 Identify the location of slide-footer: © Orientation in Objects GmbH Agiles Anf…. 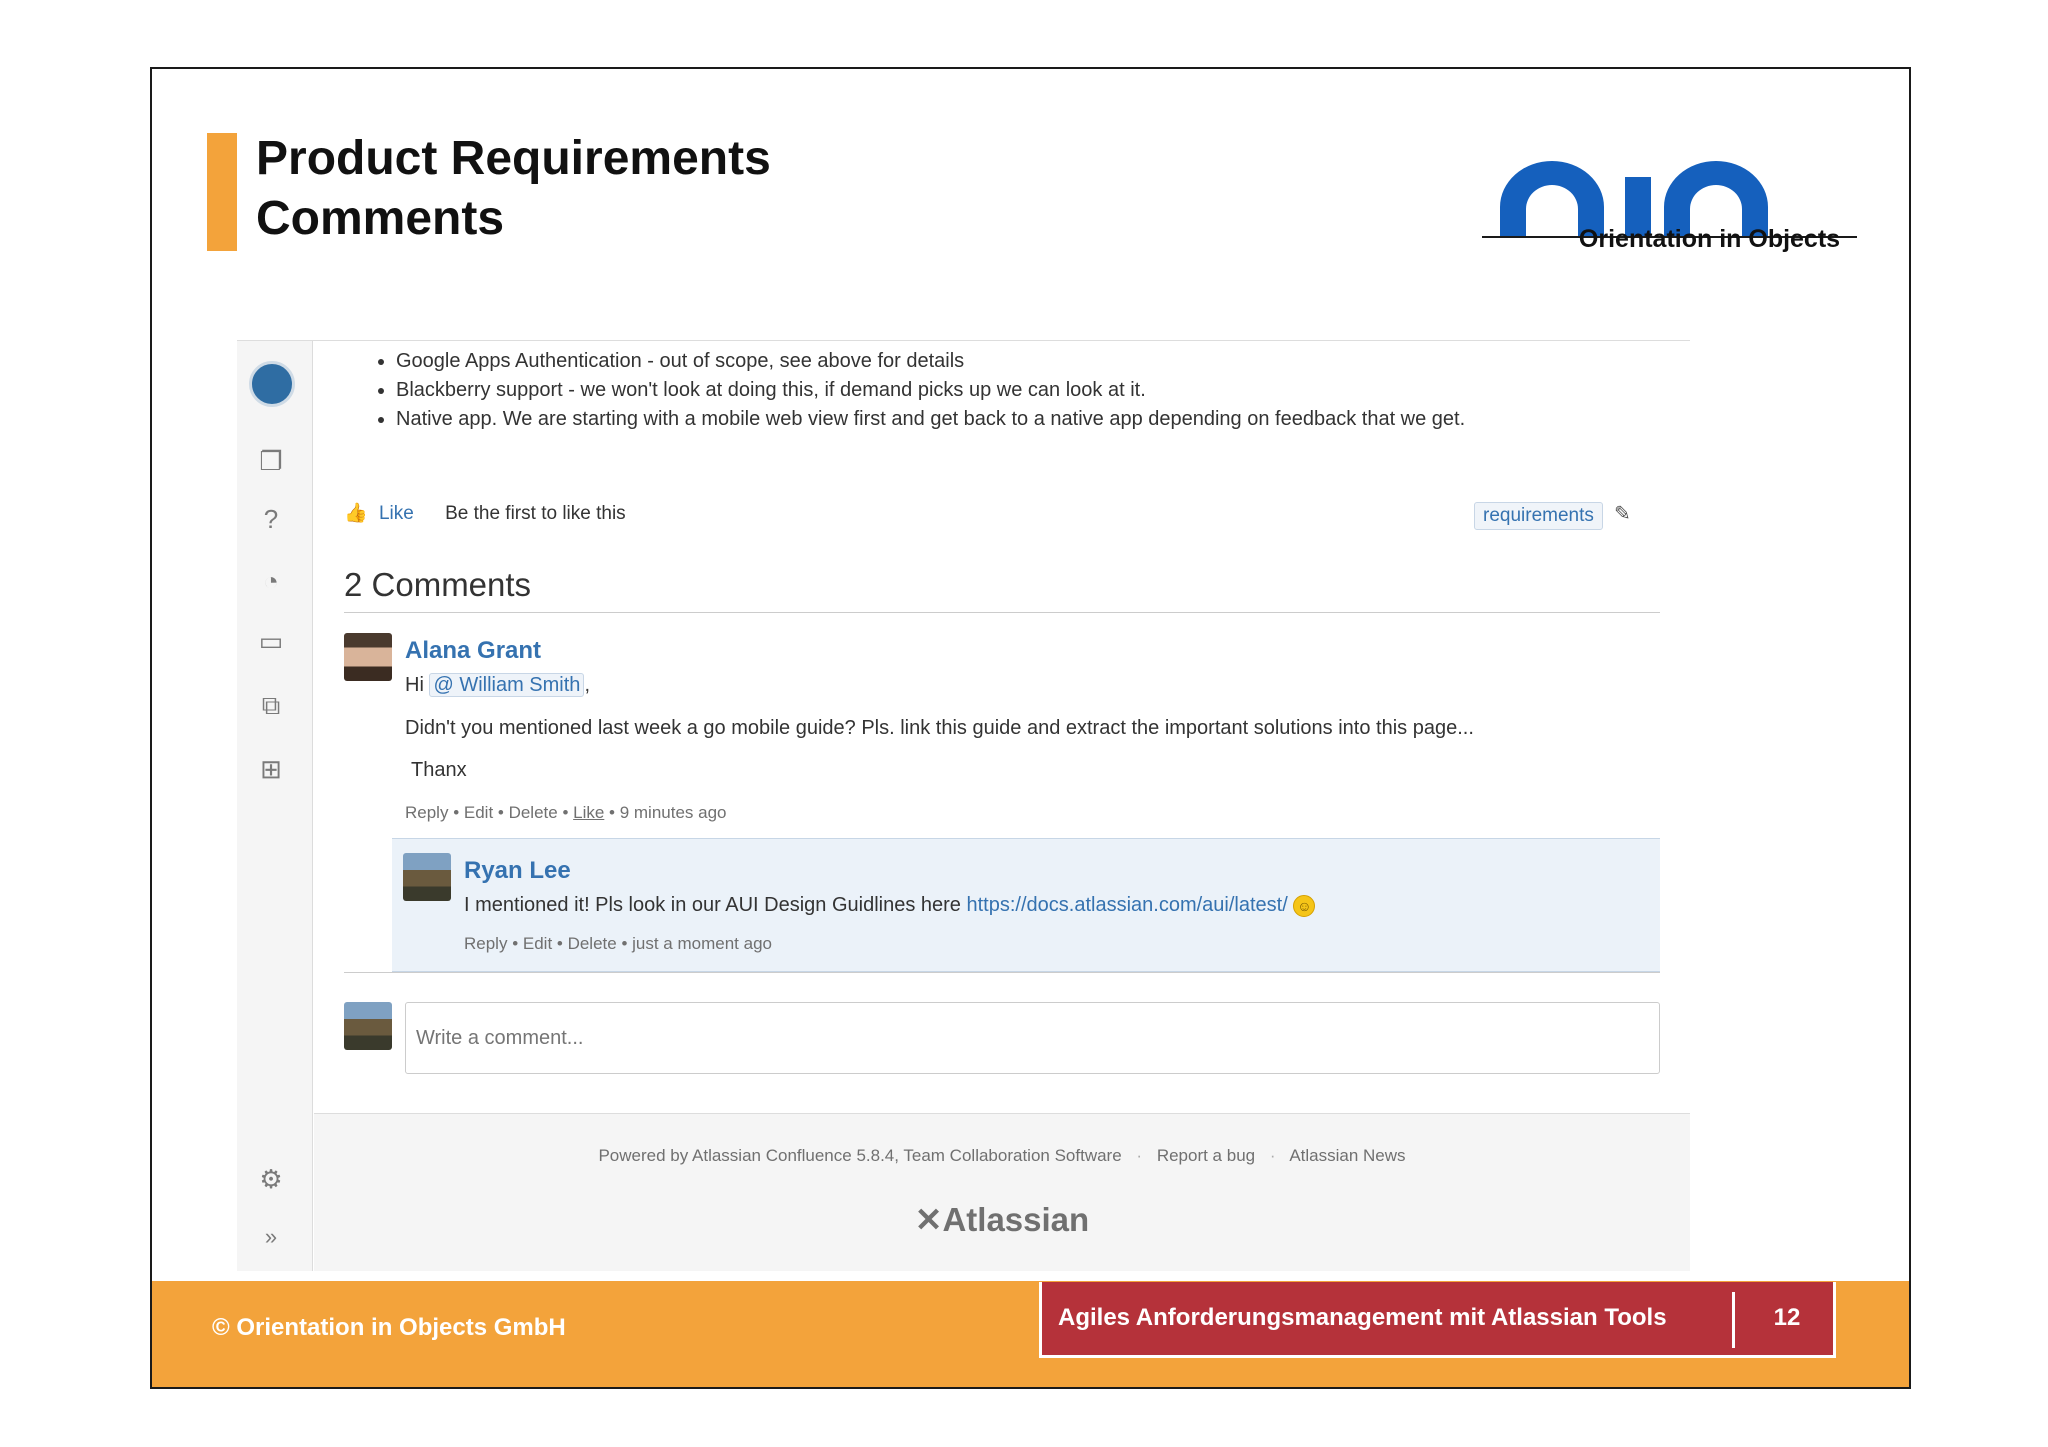
(1030, 1334).